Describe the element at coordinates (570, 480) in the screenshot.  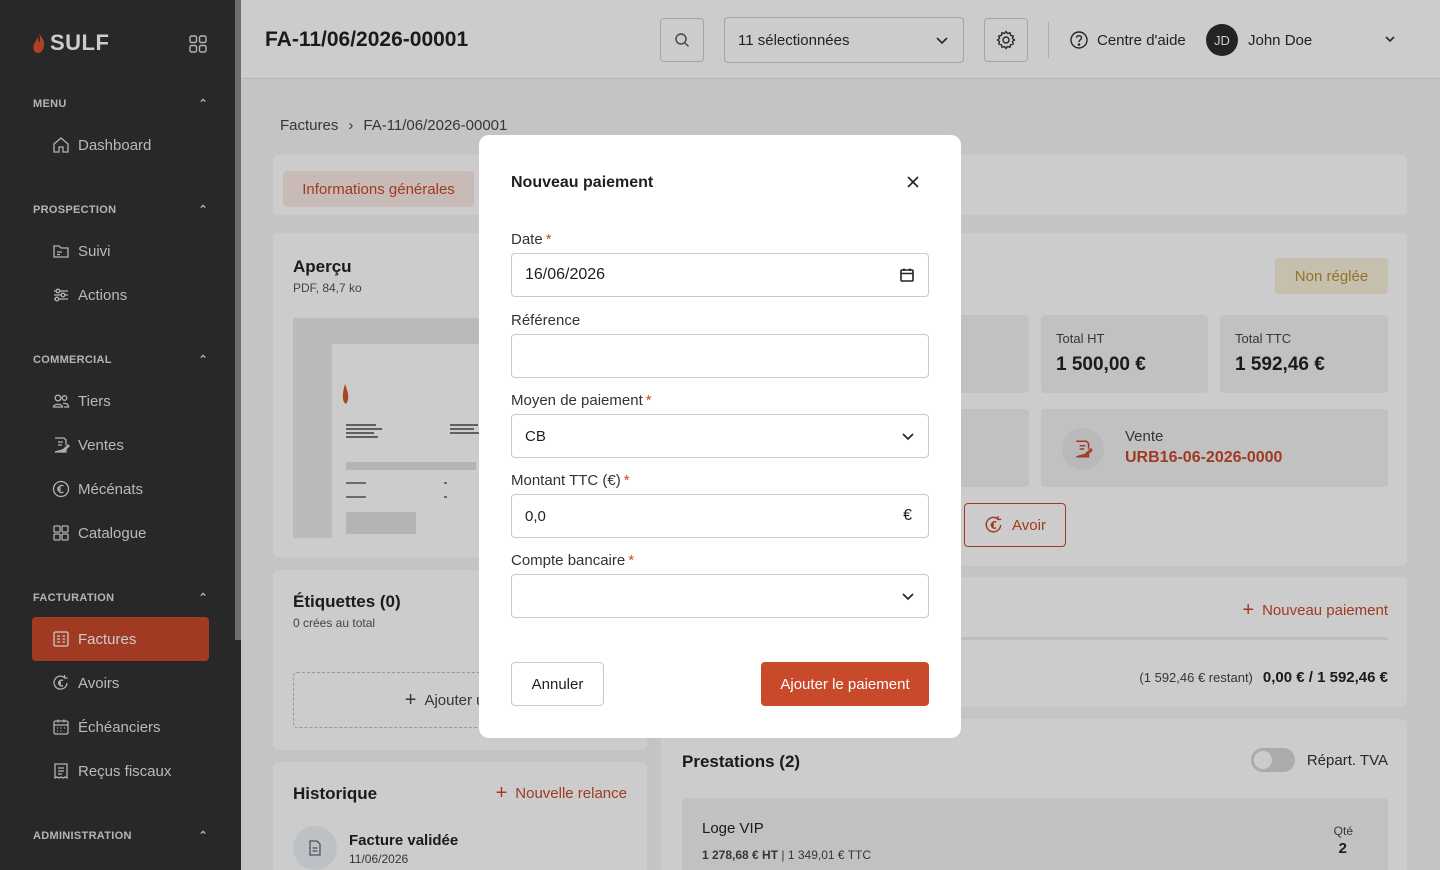
I see `amount-label: Montant TTC (€) *` at that location.